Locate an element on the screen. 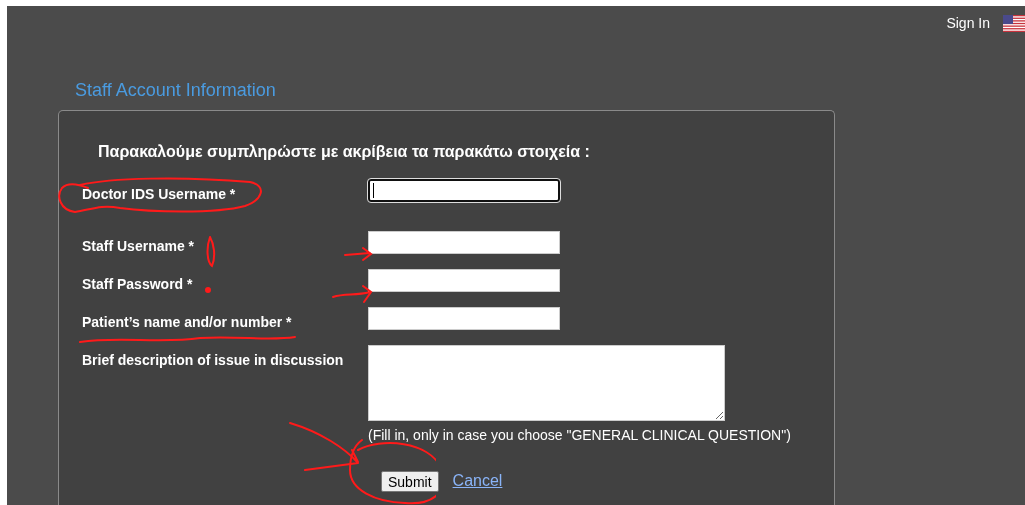 This screenshot has width=1025, height=505. description-field is located at coordinates (546, 383).